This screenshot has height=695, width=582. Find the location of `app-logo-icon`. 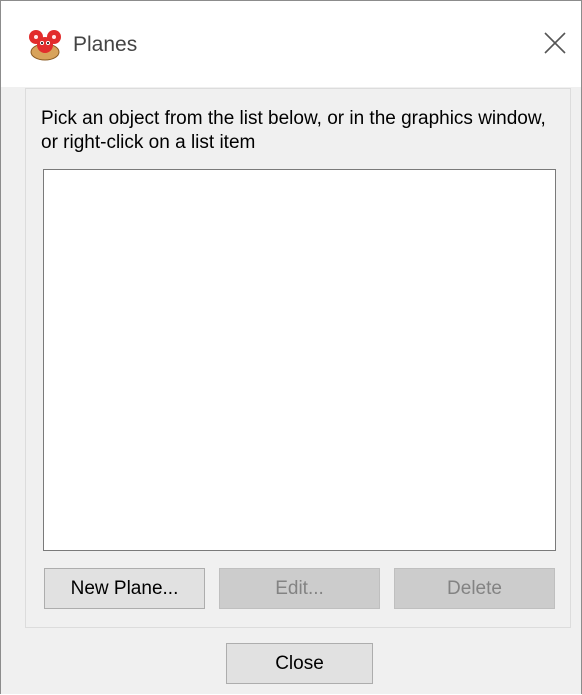

app-logo-icon is located at coordinates (45, 45).